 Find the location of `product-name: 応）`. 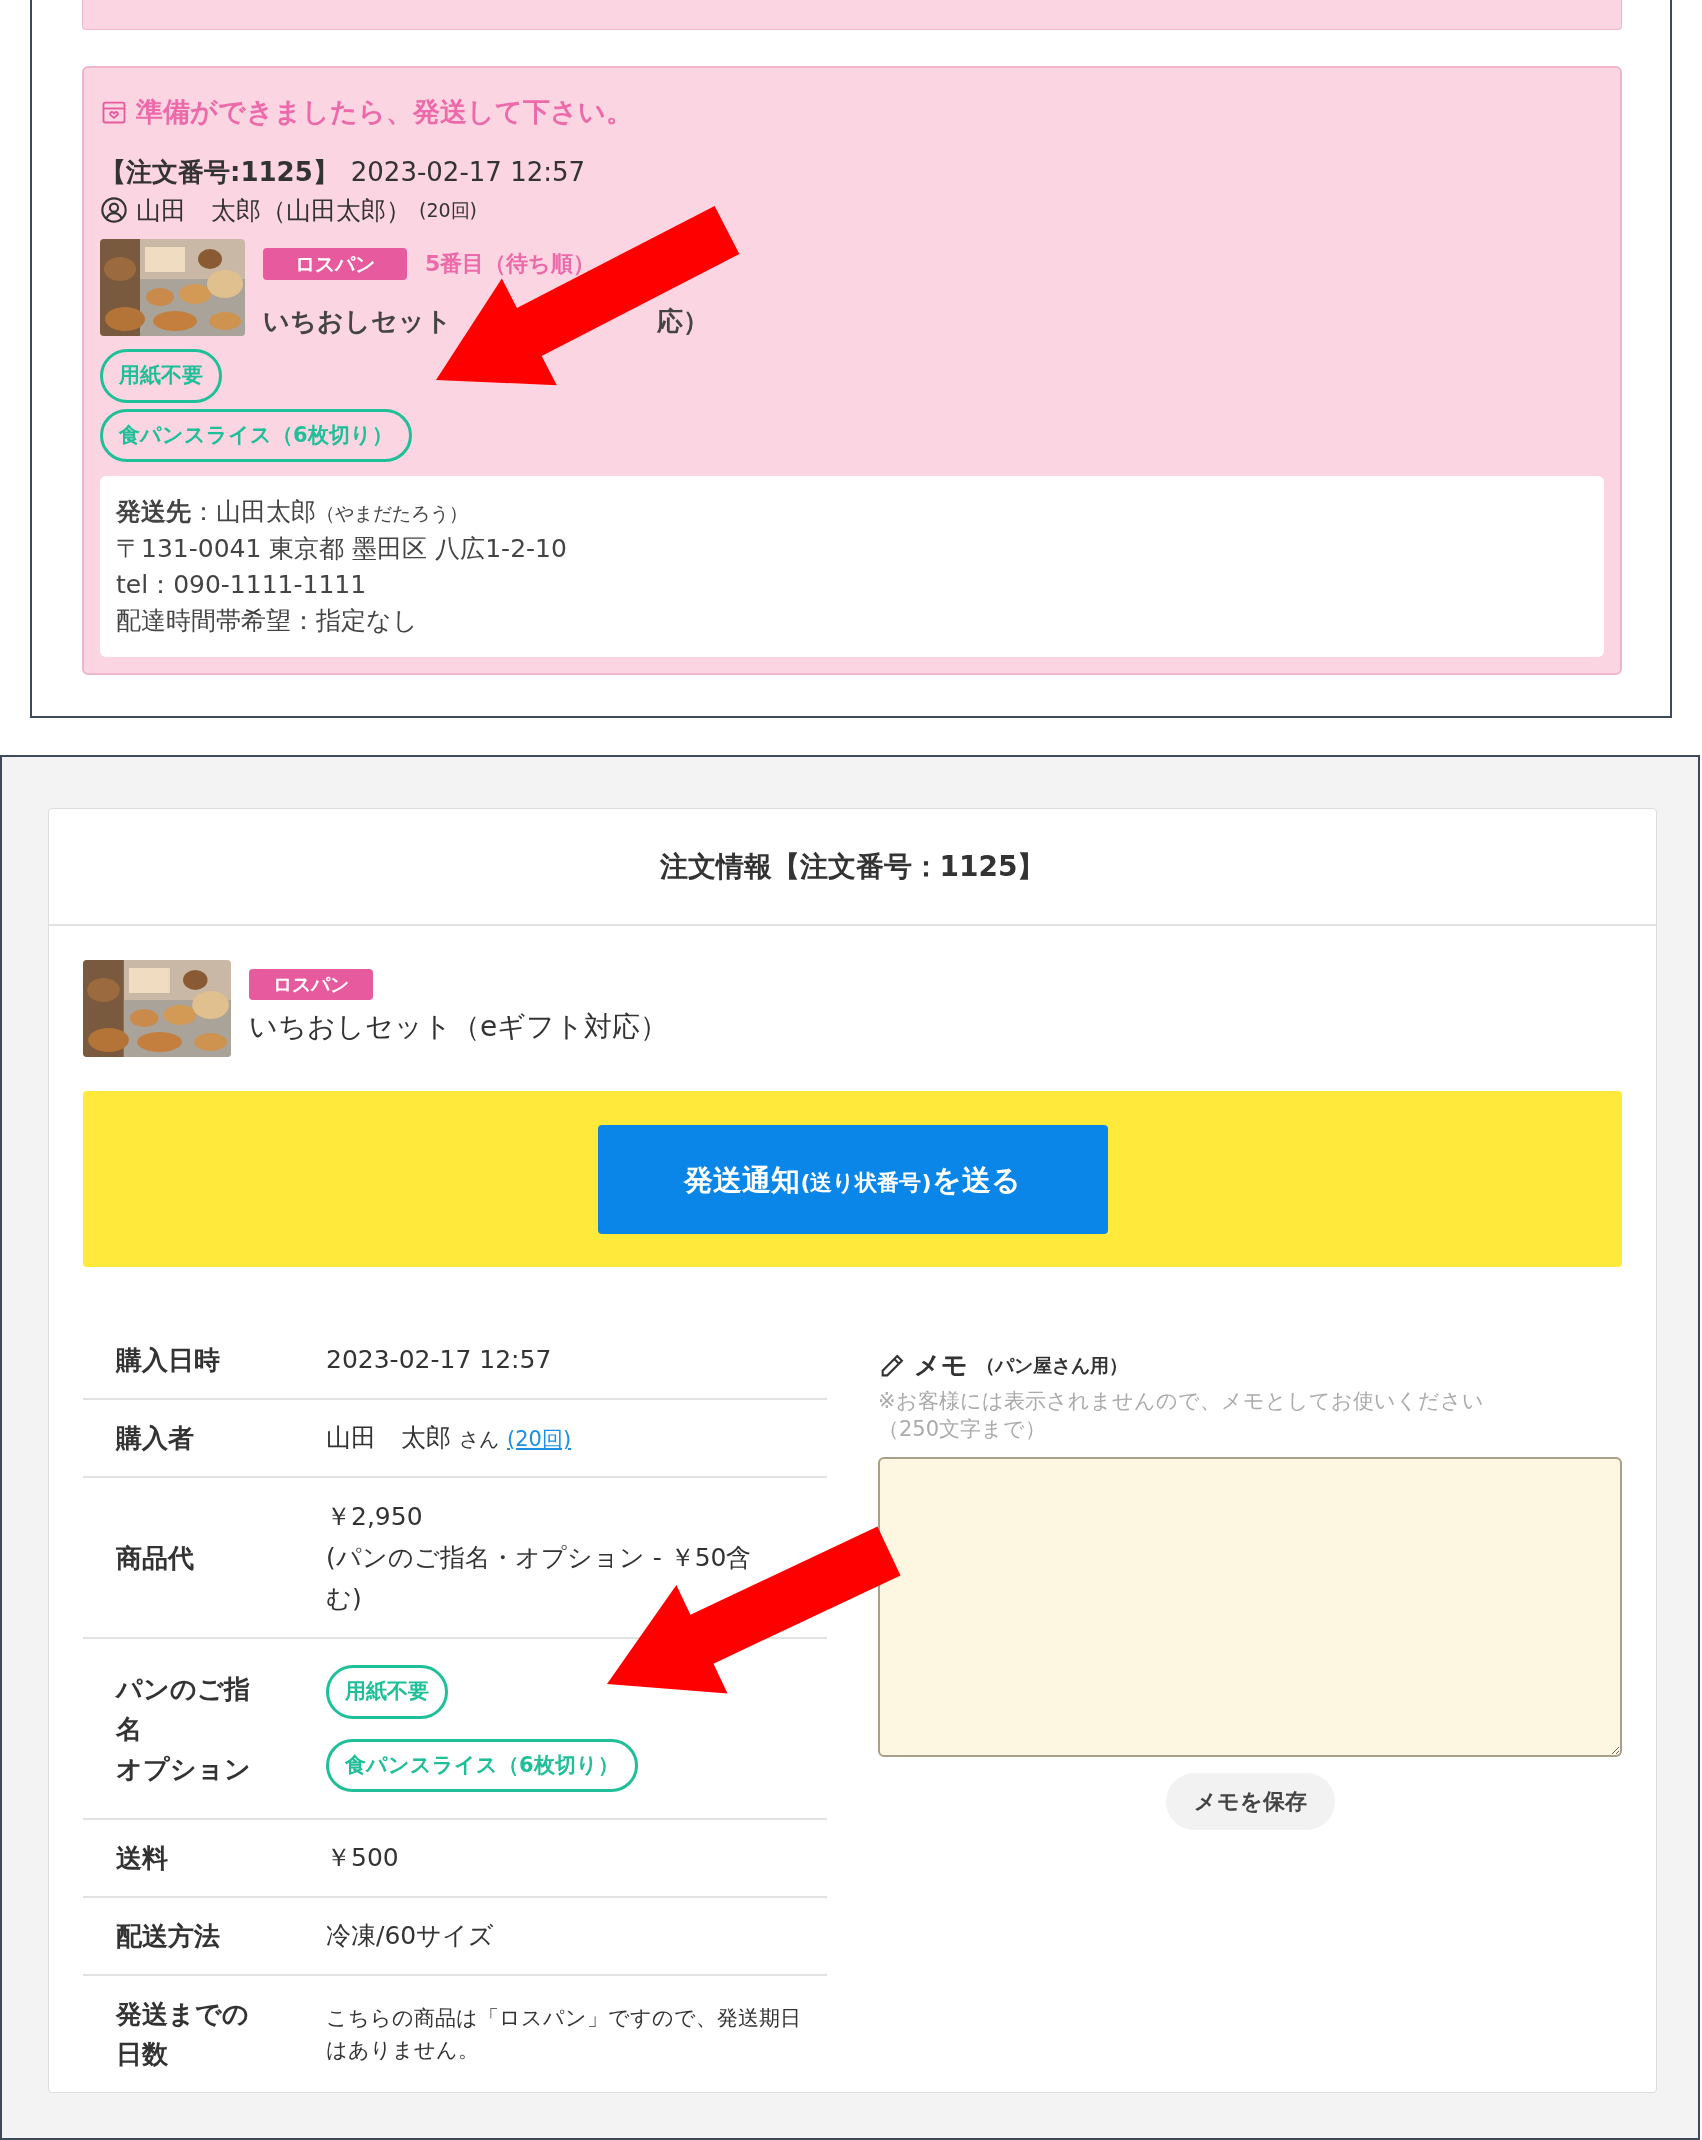

product-name: 応） is located at coordinates (683, 321).